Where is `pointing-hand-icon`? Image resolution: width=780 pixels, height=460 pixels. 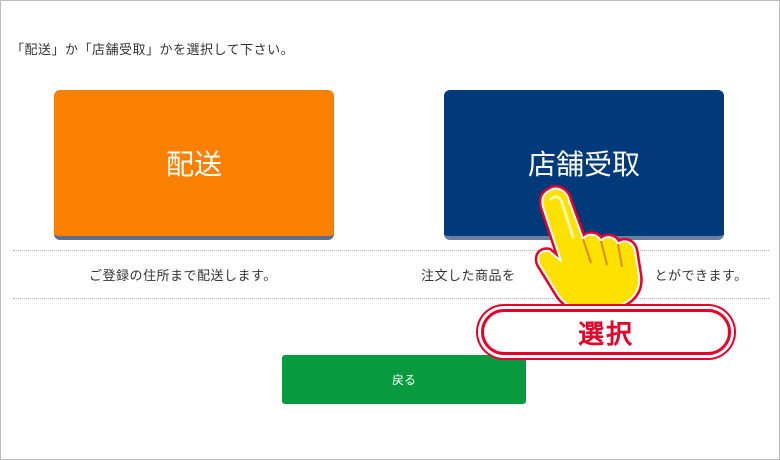 pointing-hand-icon is located at coordinates (588, 248).